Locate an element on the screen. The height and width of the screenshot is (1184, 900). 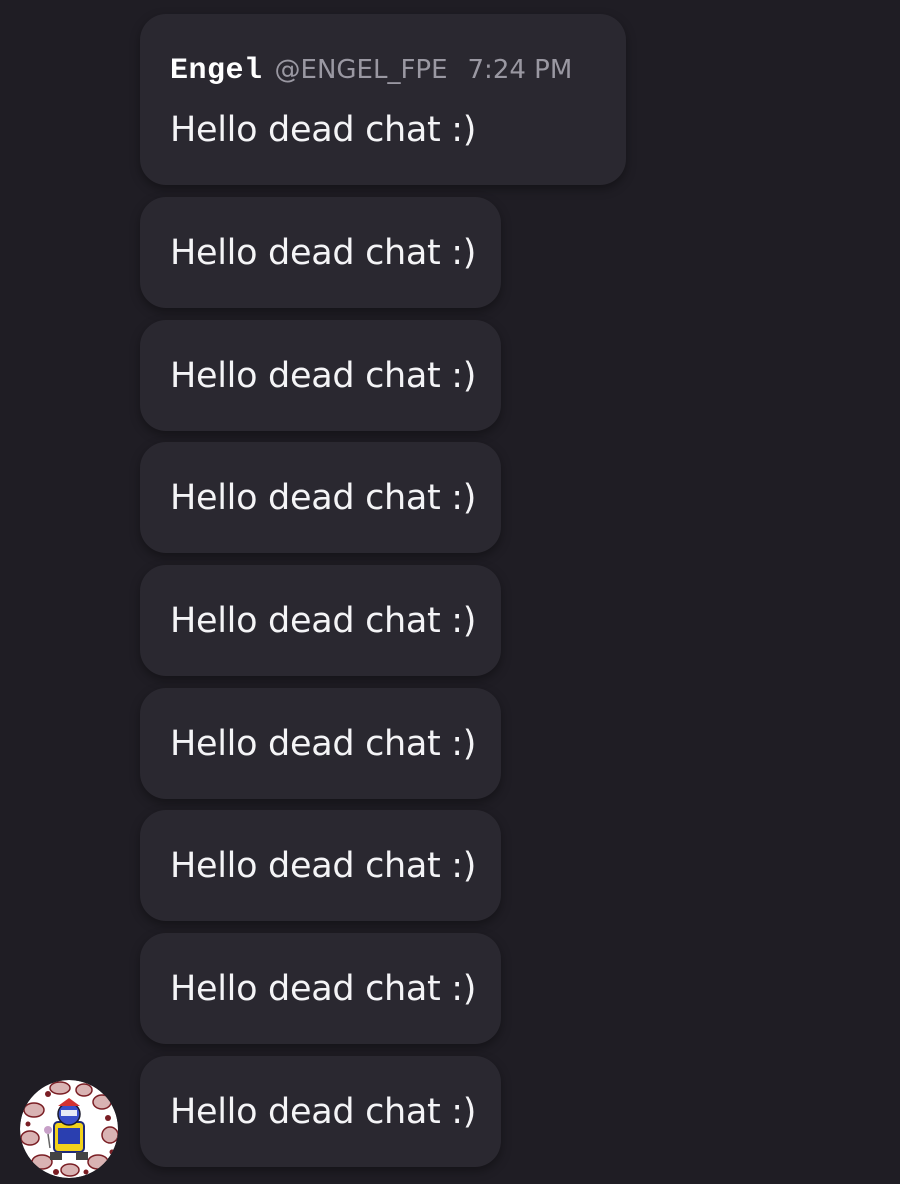
author-handle: @ENGEL_FPE is located at coordinates (361, 70).